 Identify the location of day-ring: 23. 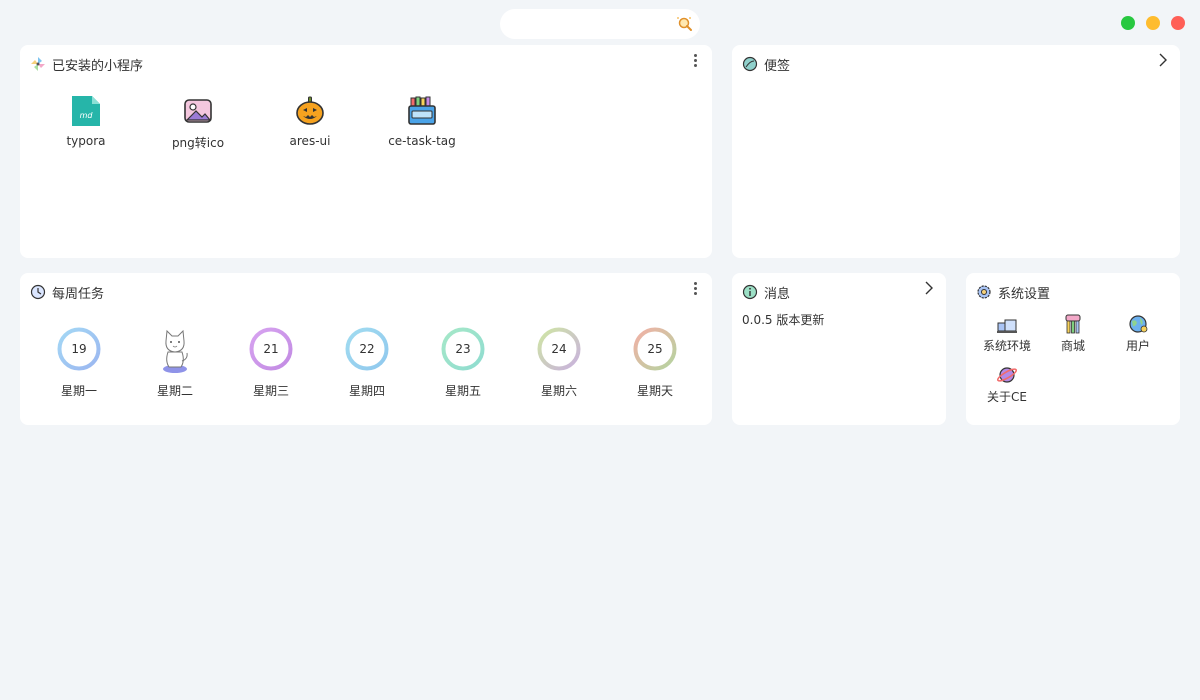
(463, 349).